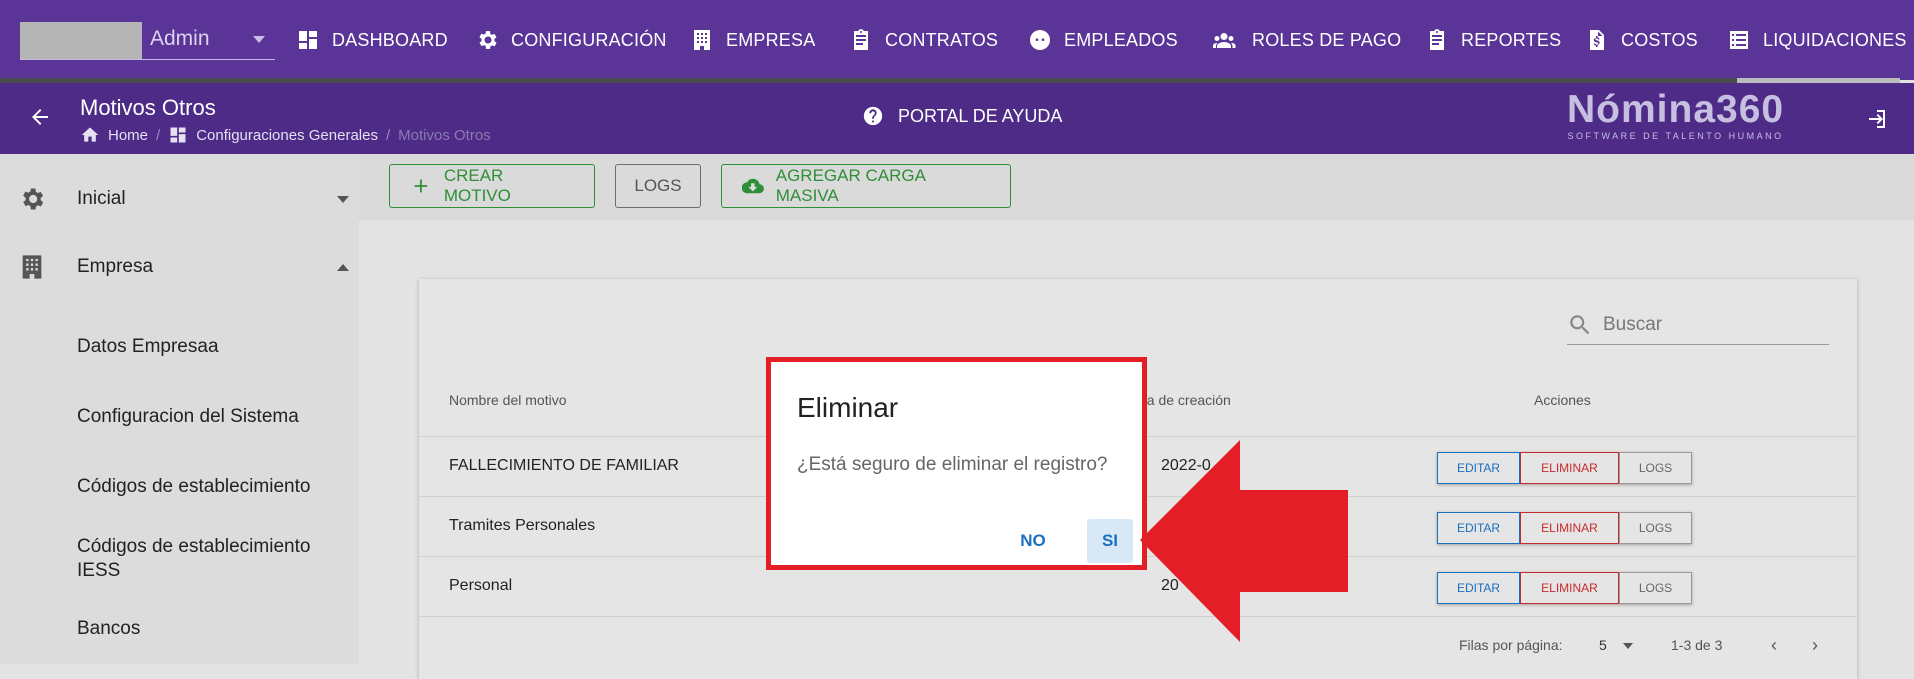 This screenshot has height=679, width=1914. Describe the element at coordinates (1033, 541) in the screenshot. I see `no-button: NO` at that location.